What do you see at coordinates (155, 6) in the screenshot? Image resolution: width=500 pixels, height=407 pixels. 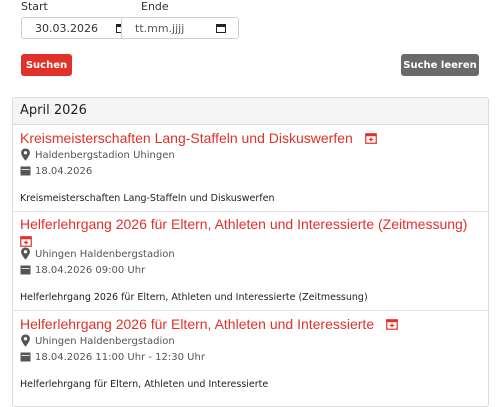 I see `end-label: Ende` at bounding box center [155, 6].